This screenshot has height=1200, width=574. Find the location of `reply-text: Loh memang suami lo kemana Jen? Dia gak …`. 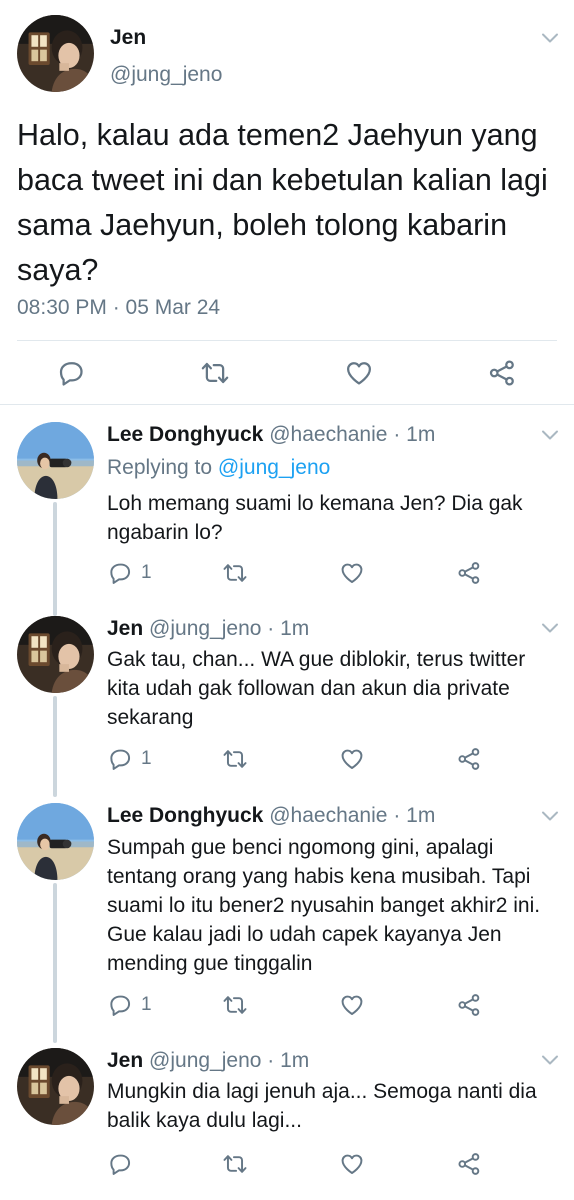

reply-text: Loh memang suami lo kemana Jen? Dia gak … is located at coordinates (315, 518).